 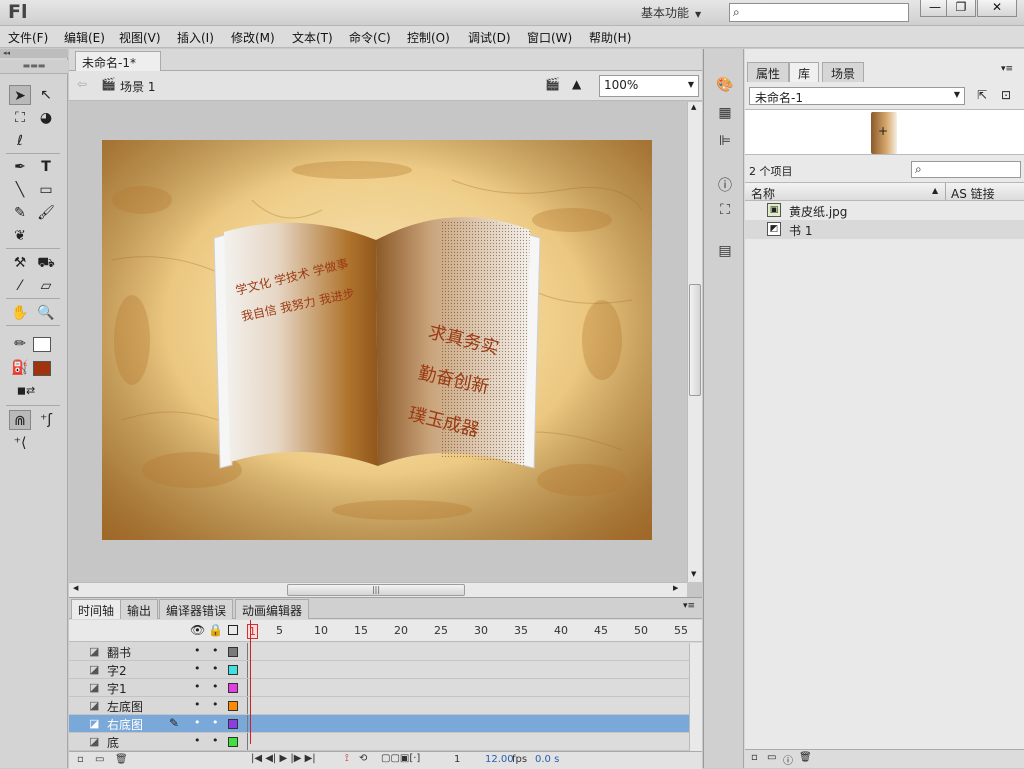 I want to click on straighten-icon: ⁺⟨, so click(x=20, y=443).